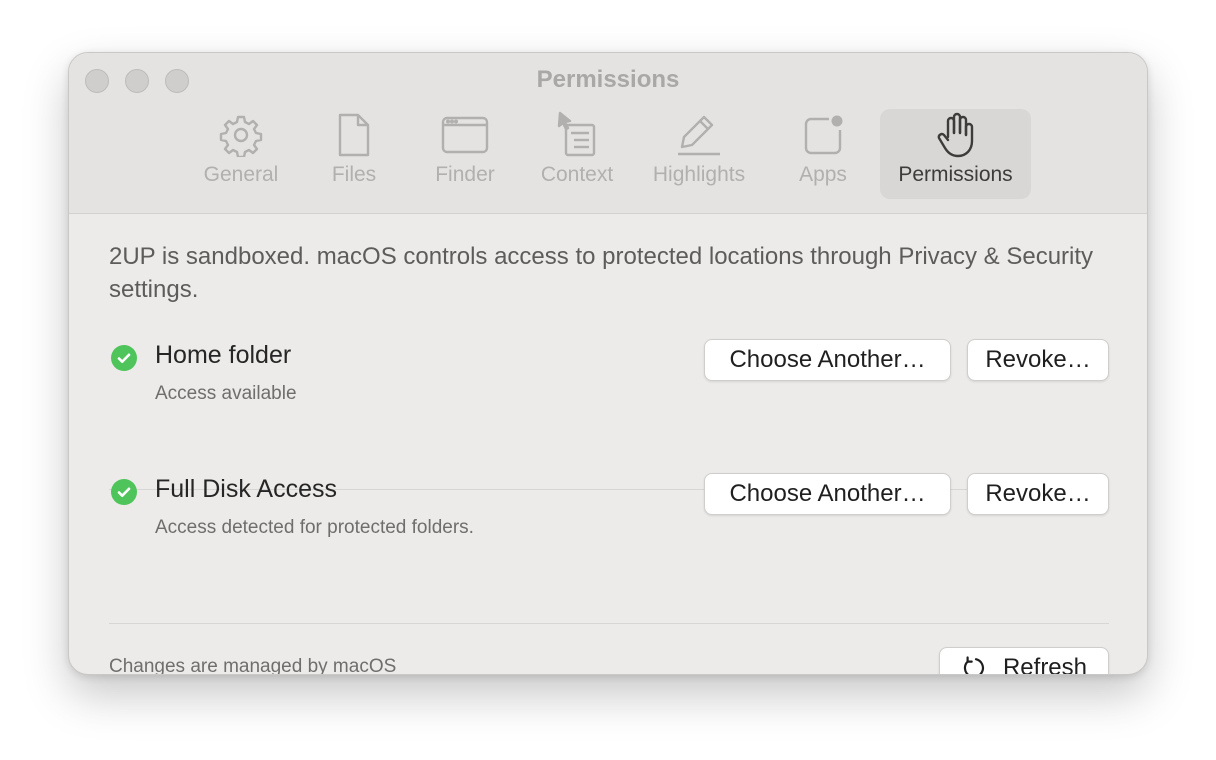  What do you see at coordinates (956, 135) in the screenshot?
I see `hand-icon` at bounding box center [956, 135].